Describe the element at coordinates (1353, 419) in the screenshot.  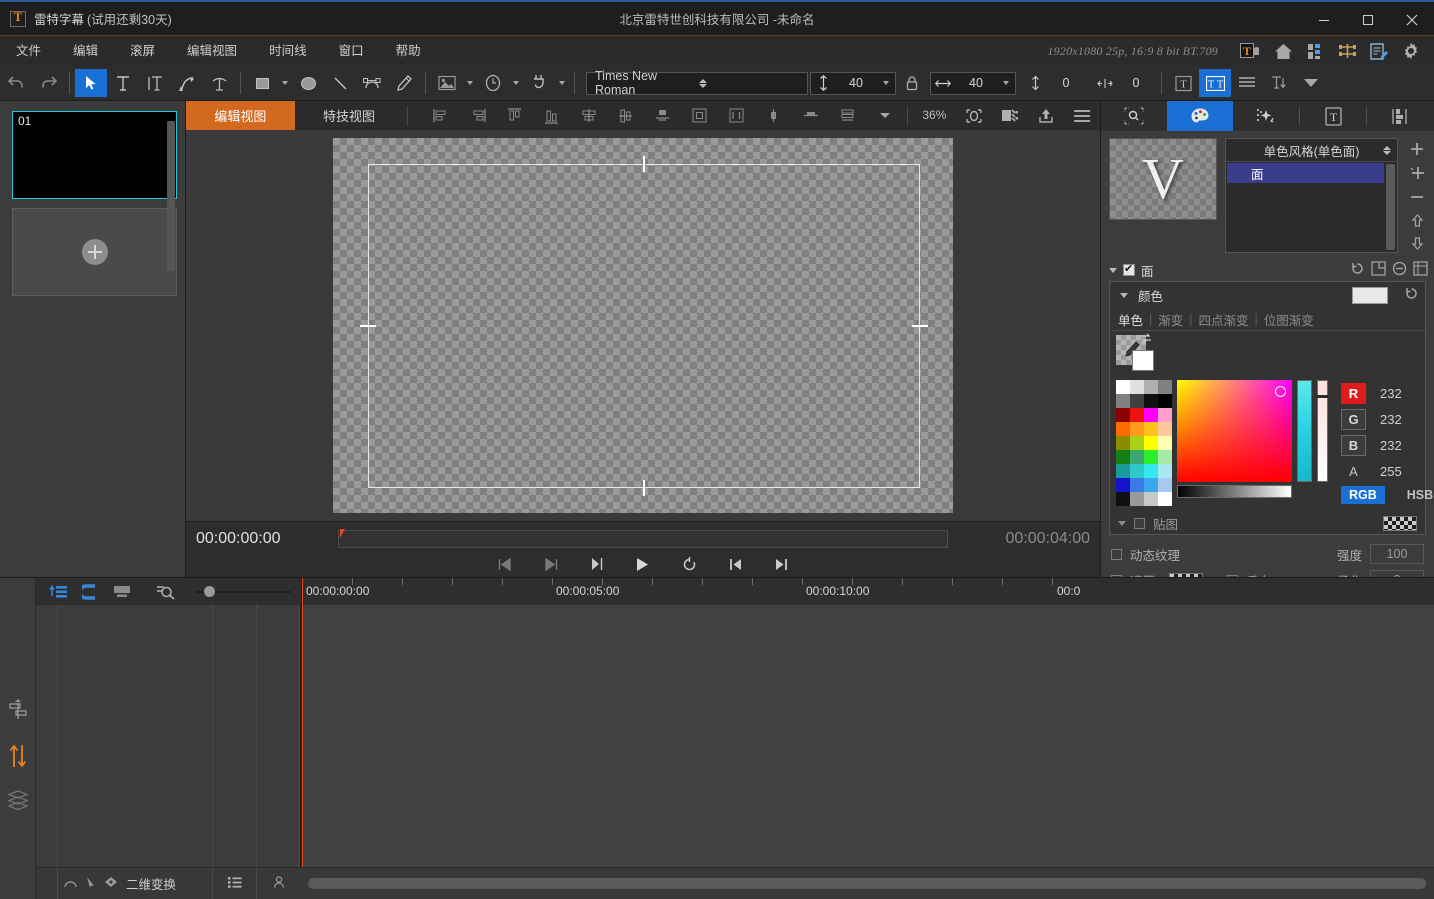
I see `channel-g-button: G` at that location.